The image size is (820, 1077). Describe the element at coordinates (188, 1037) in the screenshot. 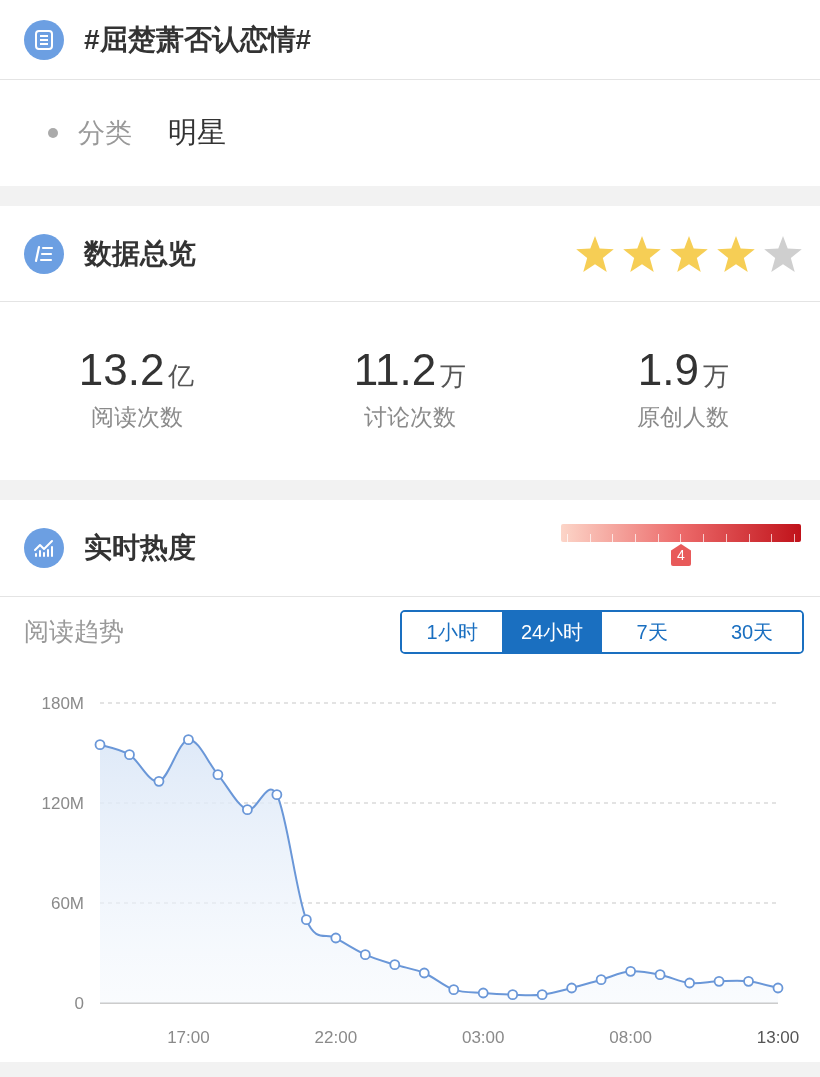

I see `axis-label: 17:00` at that location.